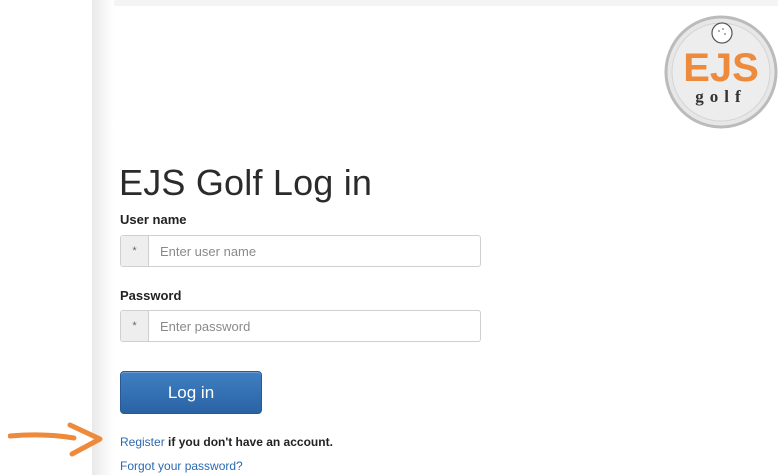 The height and width of the screenshot is (475, 778). I want to click on username-input-group: *, so click(300, 251).